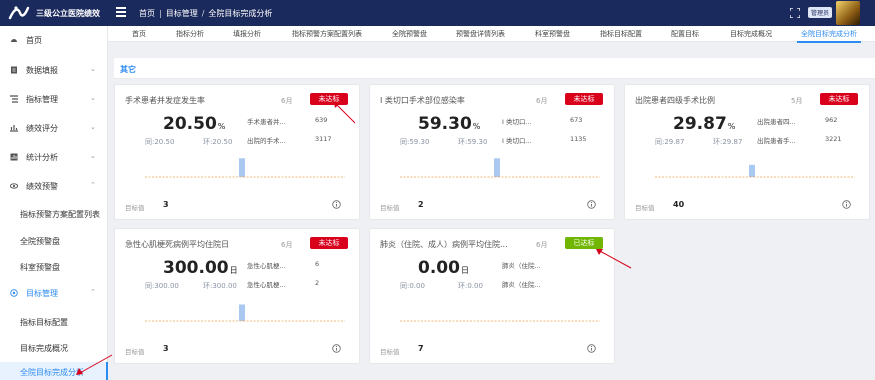 This screenshot has width=875, height=380. What do you see at coordinates (584, 243) in the screenshot?
I see `status-badge: 已达标` at bounding box center [584, 243].